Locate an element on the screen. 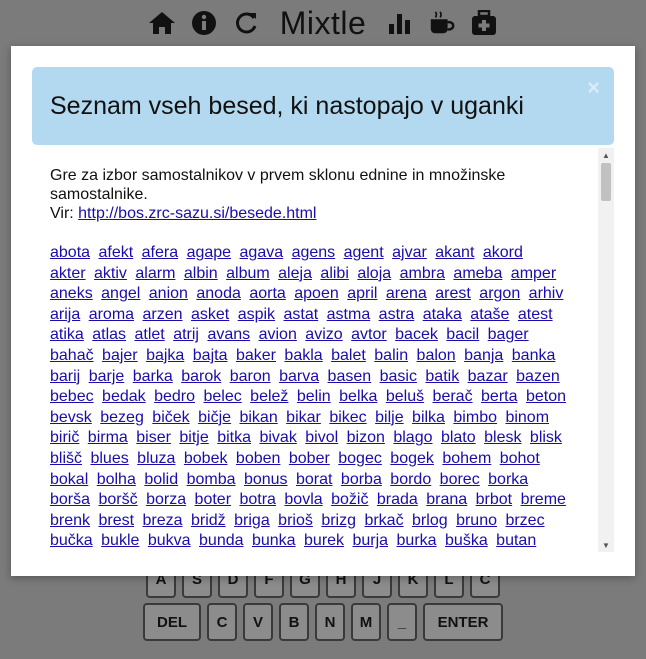 This screenshot has width=646, height=659. word-link: bilka is located at coordinates (428, 417).